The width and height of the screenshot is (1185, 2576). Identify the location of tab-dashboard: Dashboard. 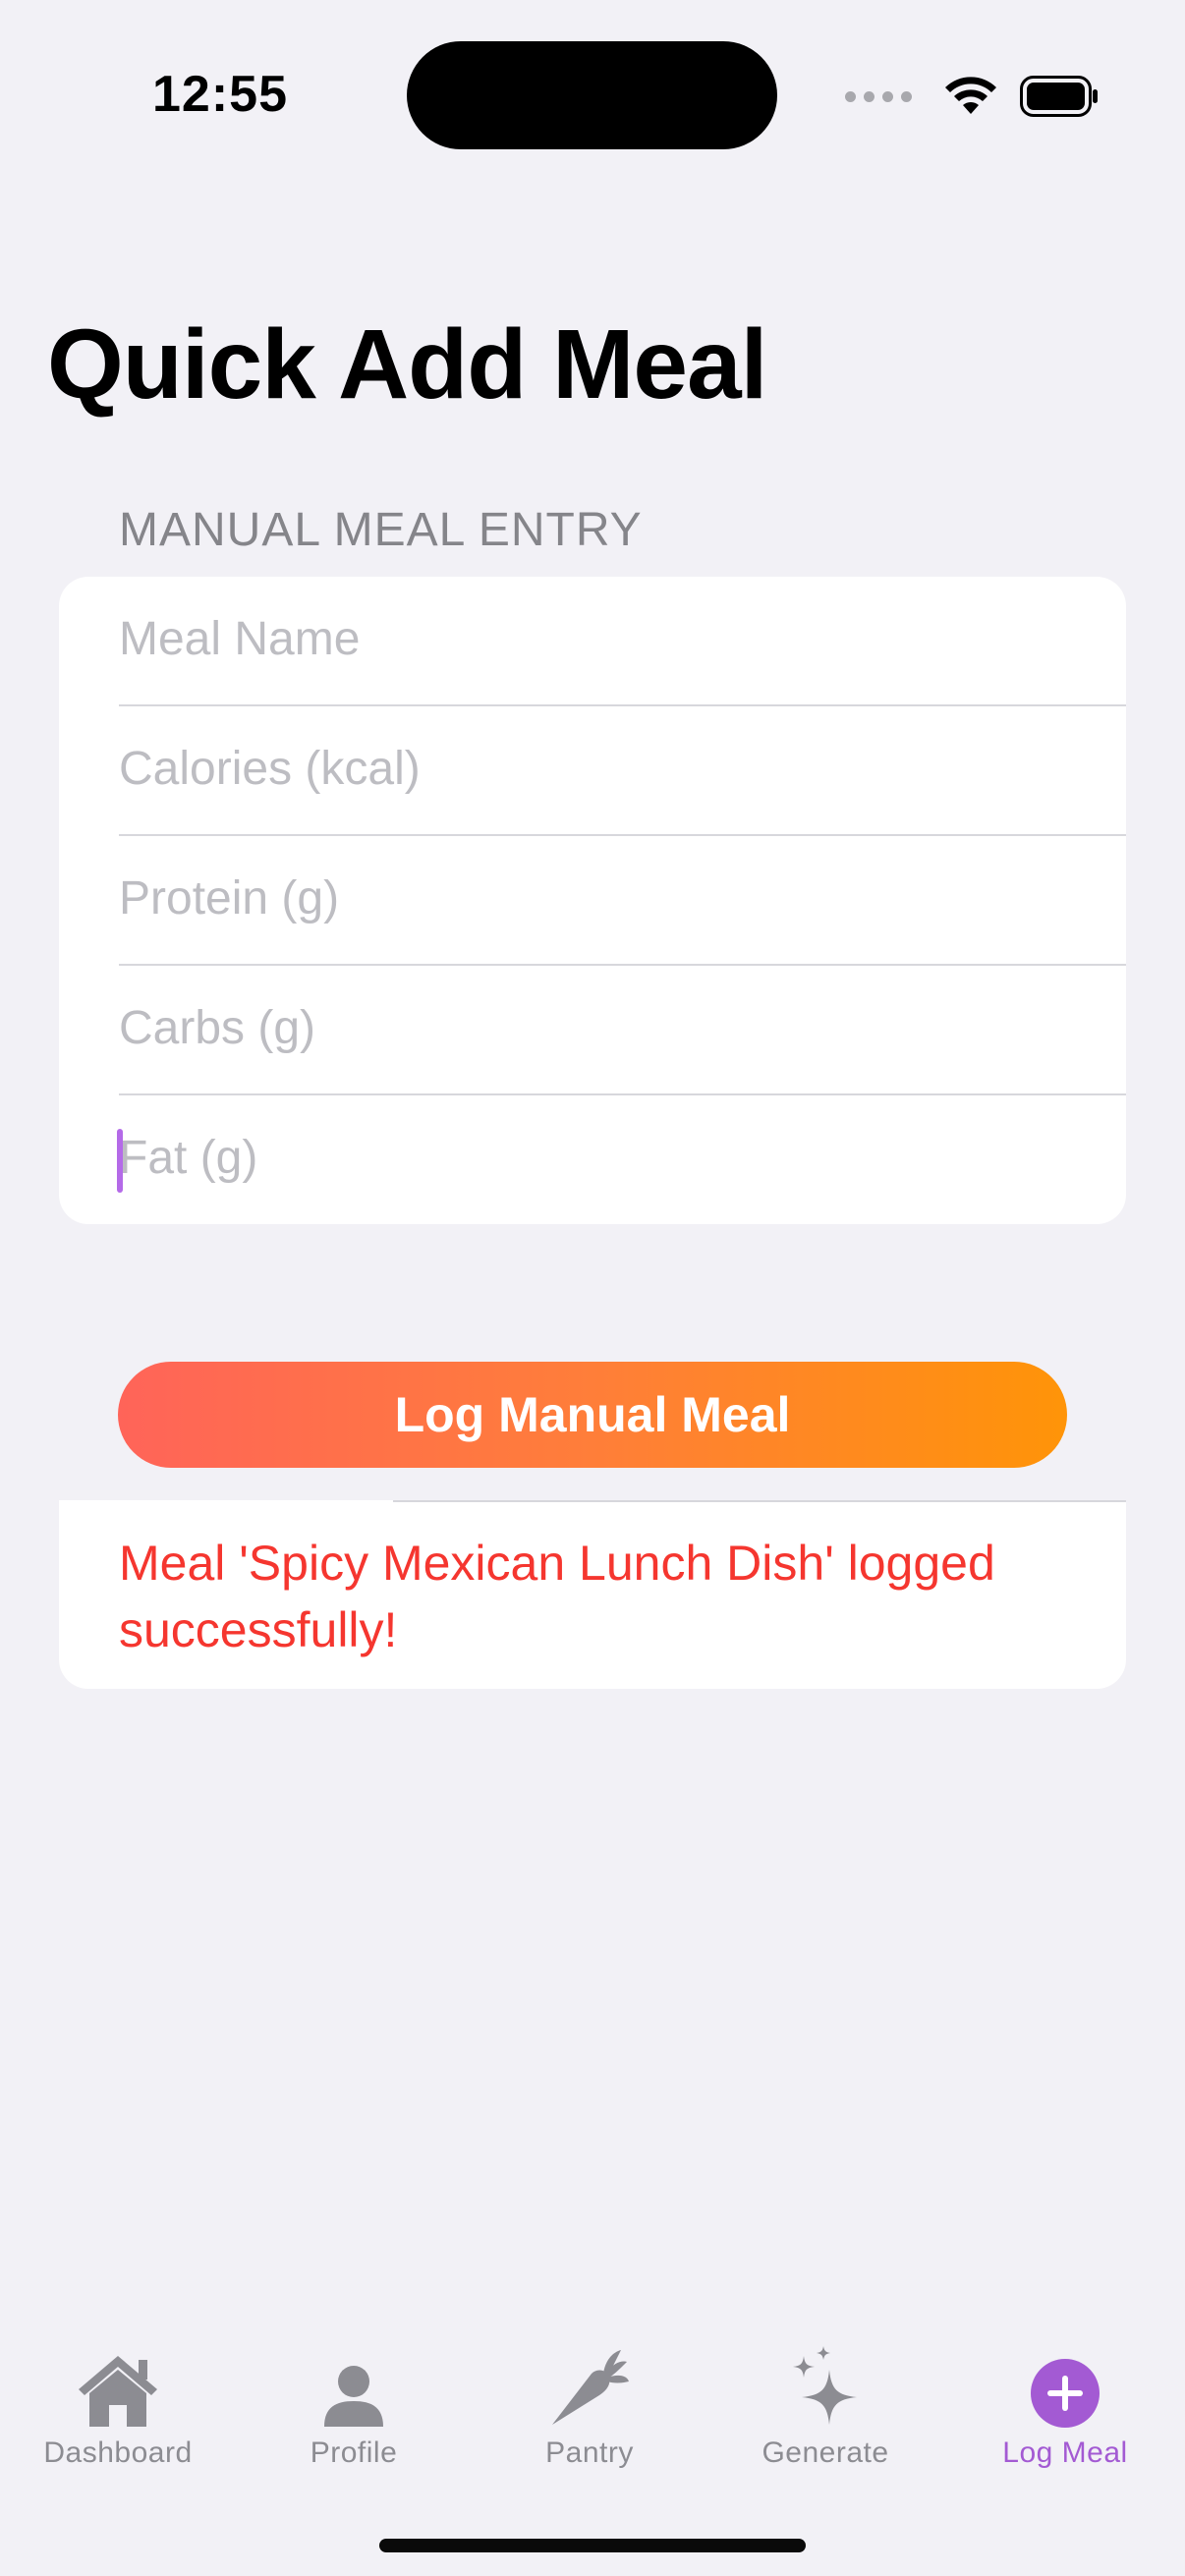
(118, 2405).